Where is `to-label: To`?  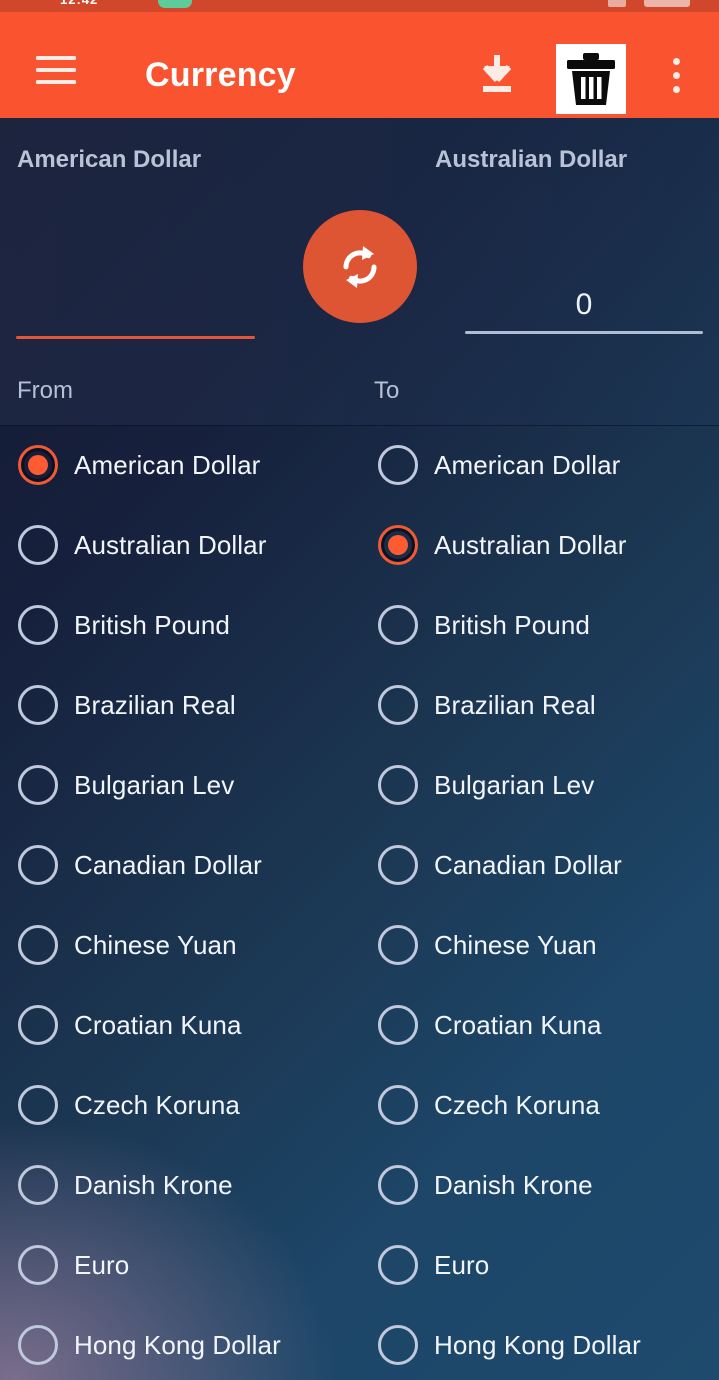 to-label: To is located at coordinates (387, 390).